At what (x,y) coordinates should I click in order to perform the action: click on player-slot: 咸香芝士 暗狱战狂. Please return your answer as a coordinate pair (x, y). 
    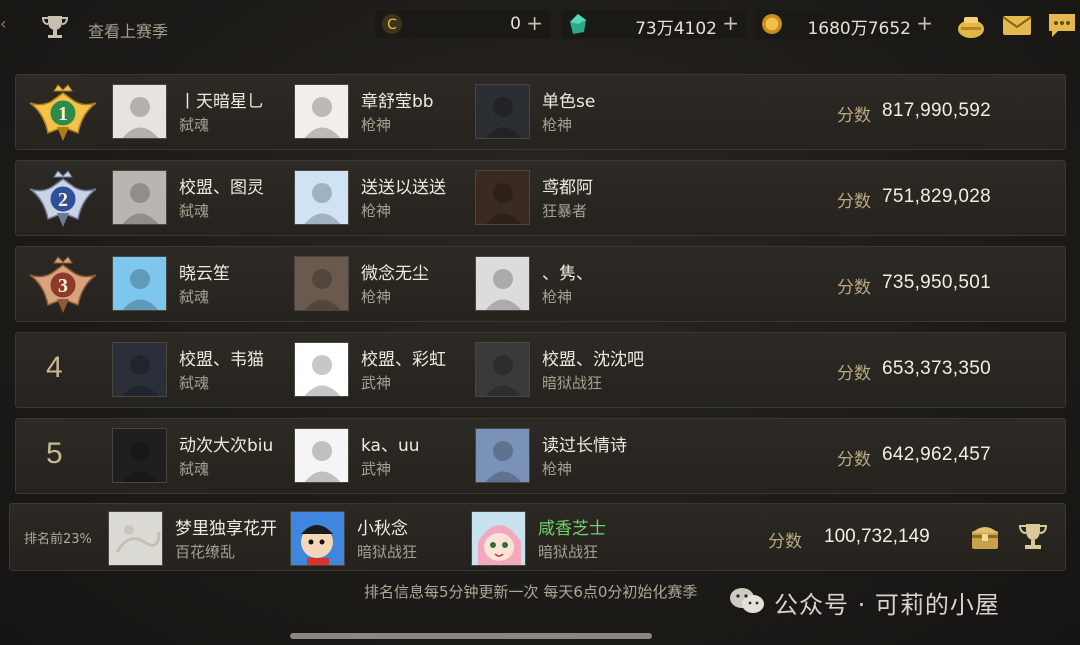
    Looking at the image, I should click on (561, 539).